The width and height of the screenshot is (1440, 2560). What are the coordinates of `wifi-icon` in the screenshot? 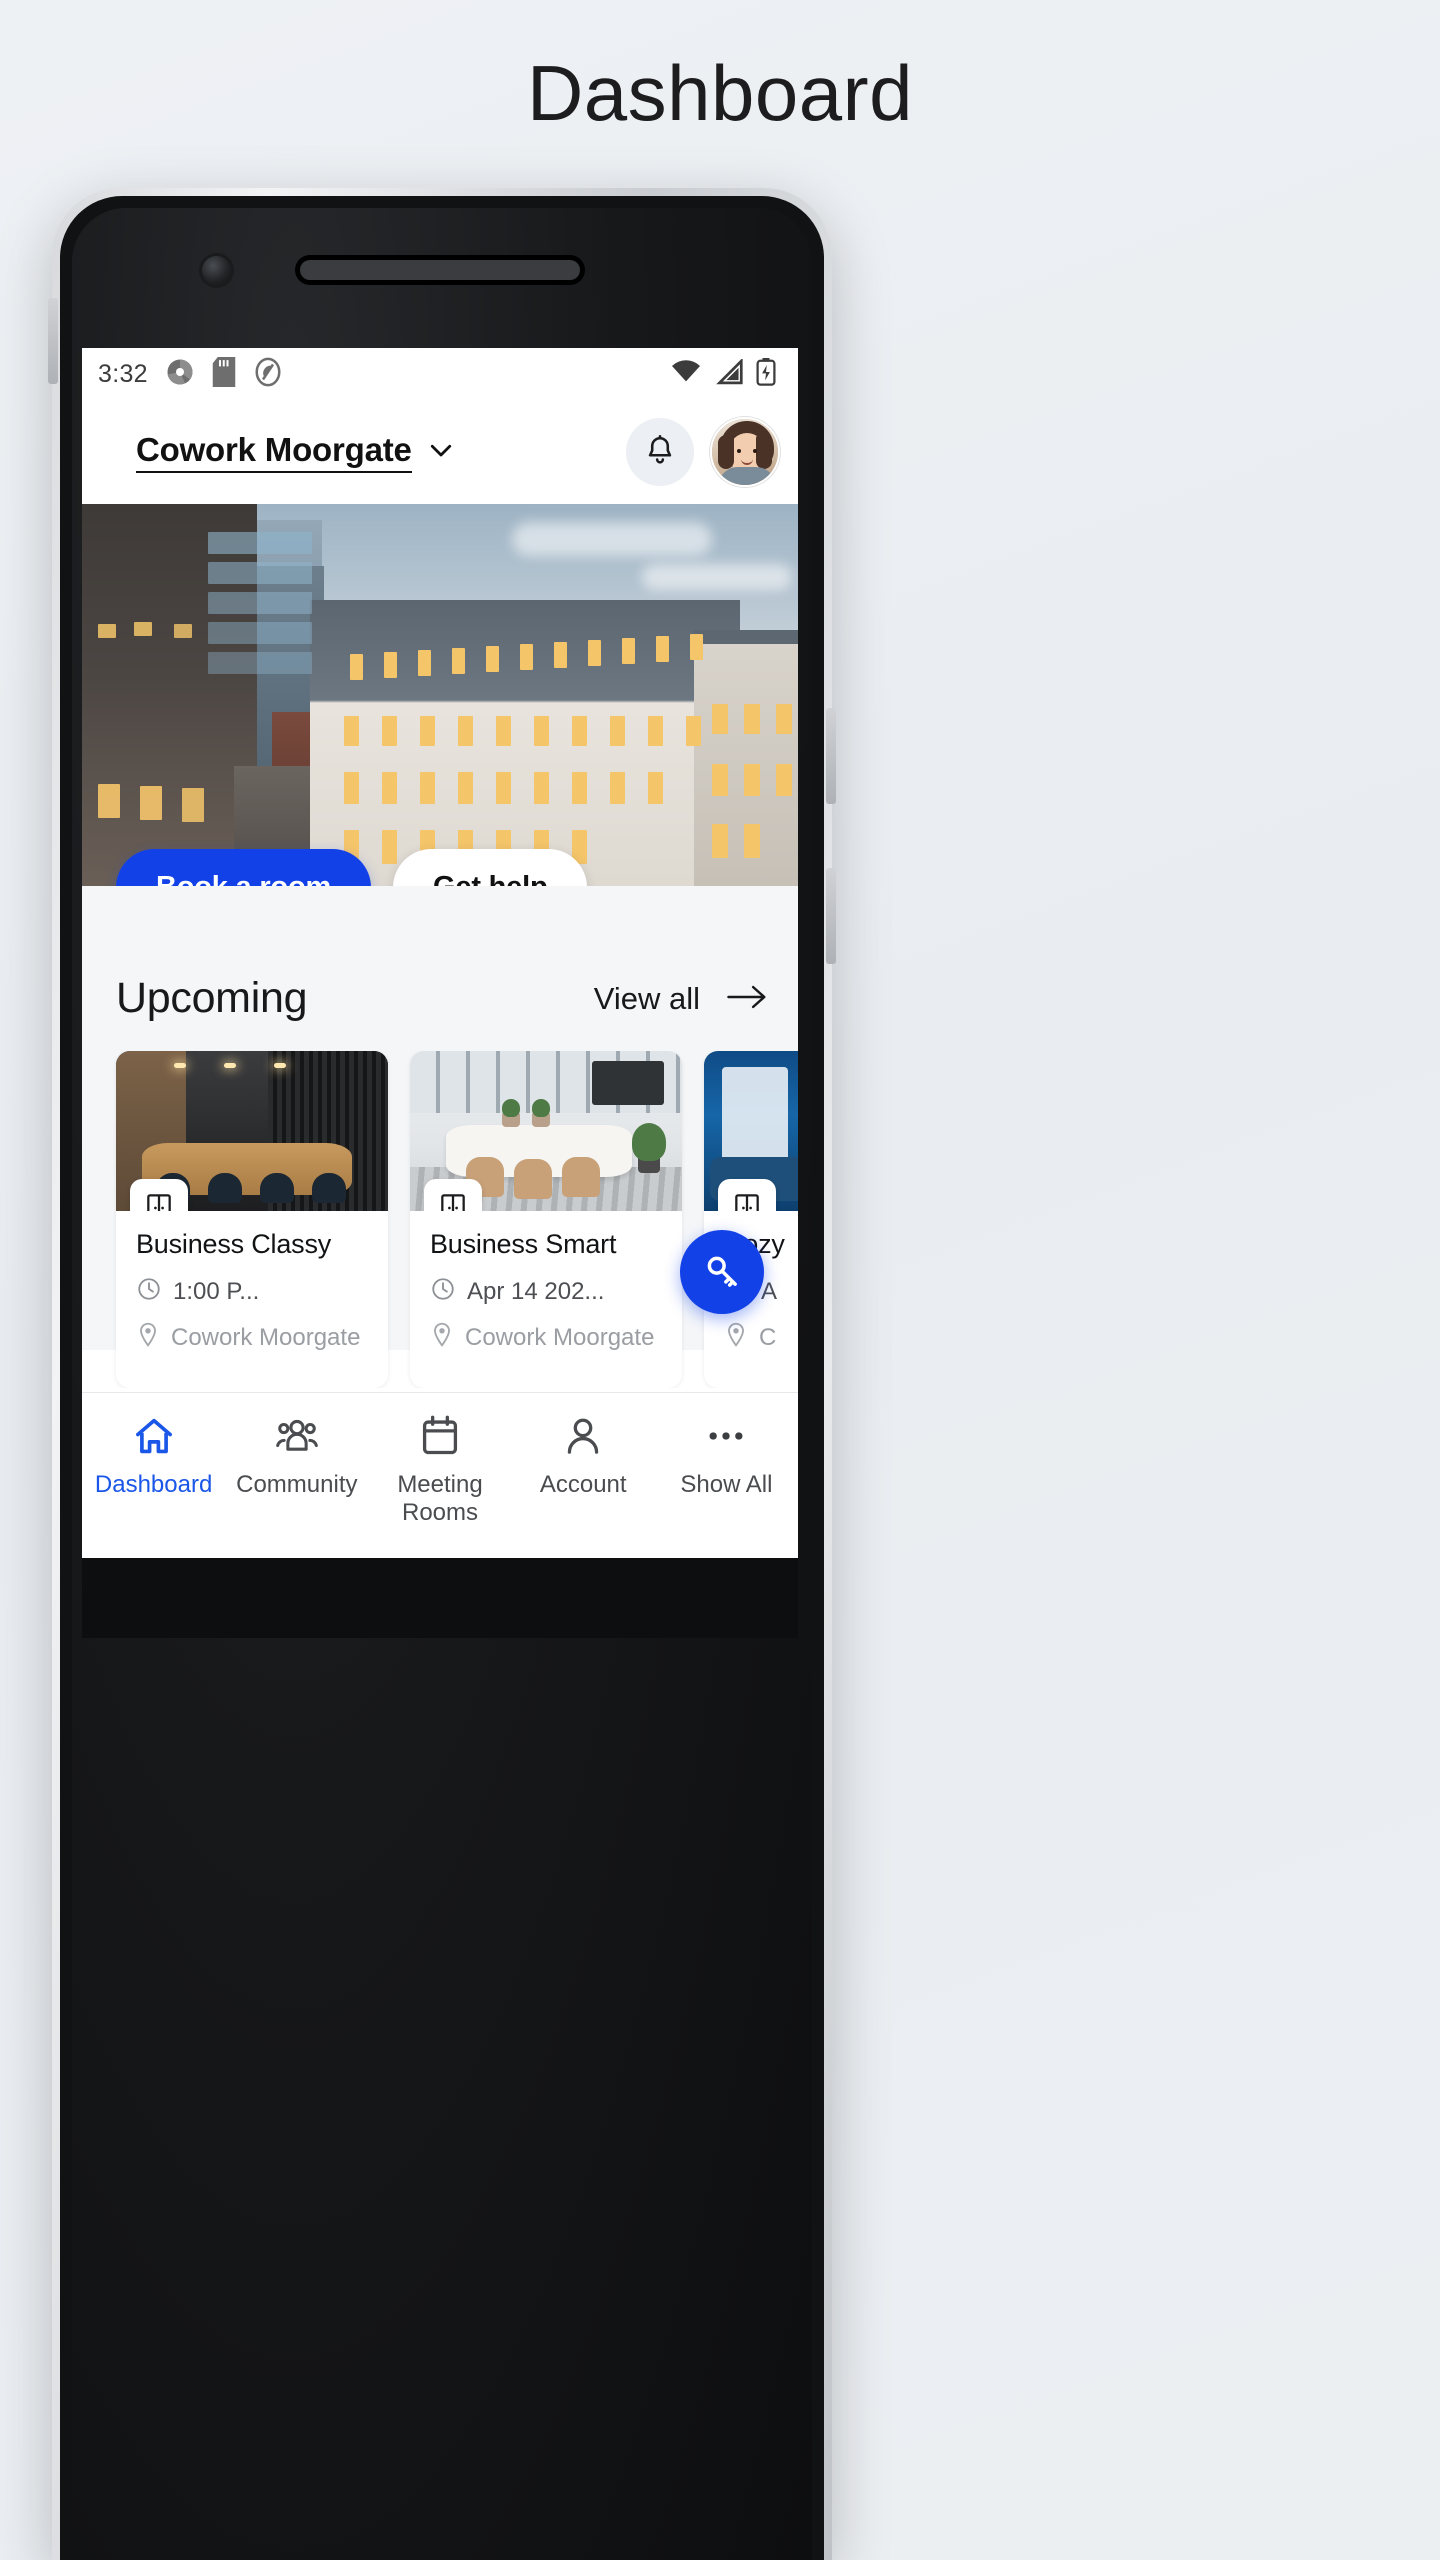 It's located at (686, 374).